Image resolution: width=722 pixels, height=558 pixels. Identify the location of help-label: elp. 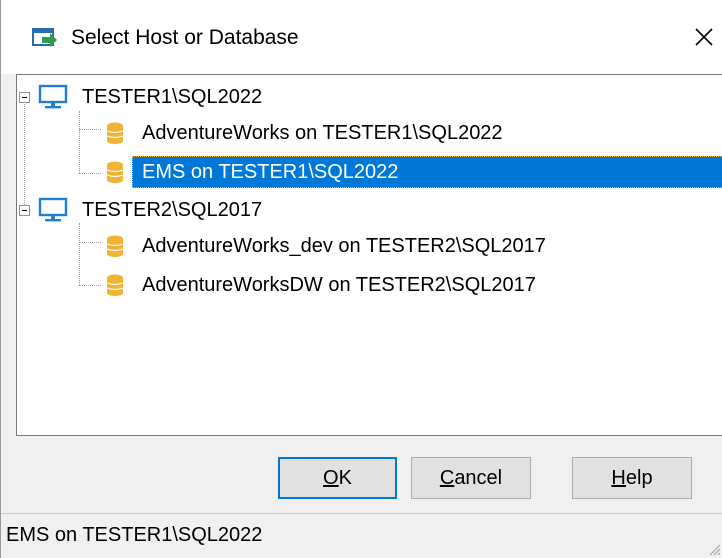
(639, 478).